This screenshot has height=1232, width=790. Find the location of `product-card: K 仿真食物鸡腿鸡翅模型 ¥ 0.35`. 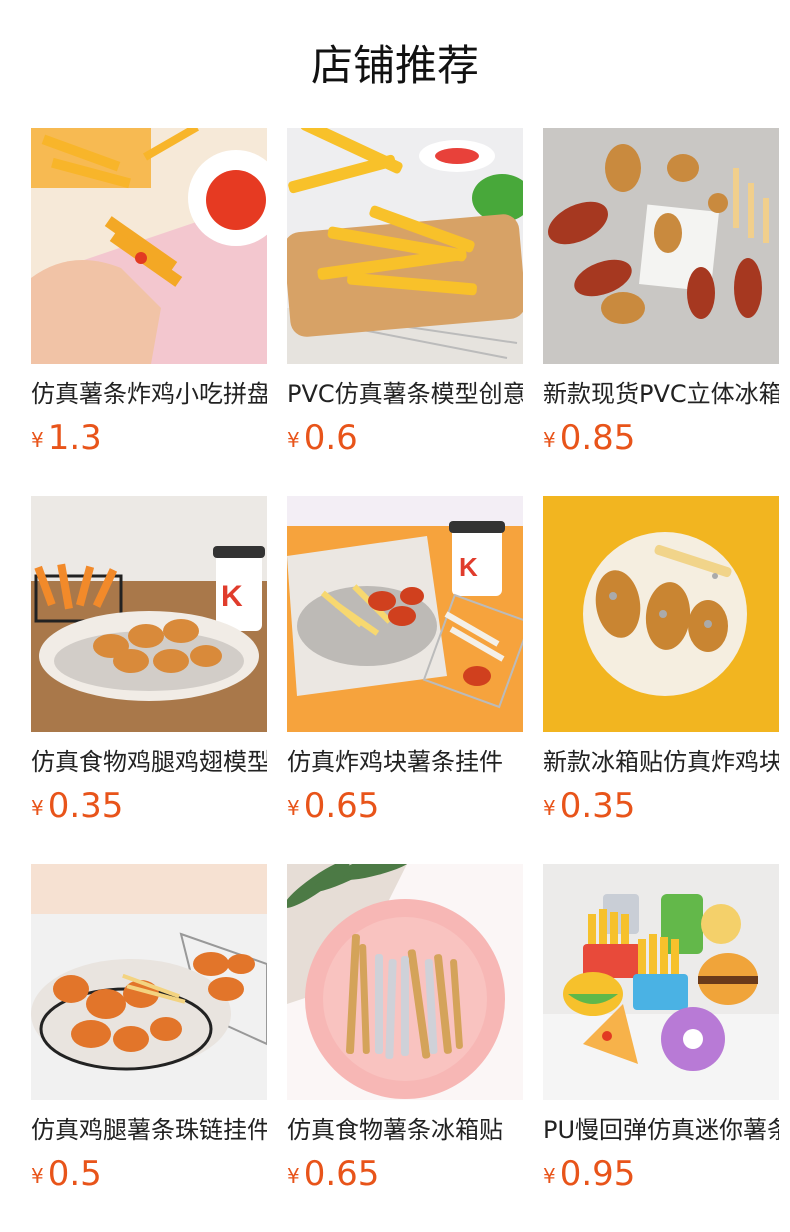

product-card: K 仿真食物鸡腿鸡翅模型 ¥ 0.35 is located at coordinates (149, 666).